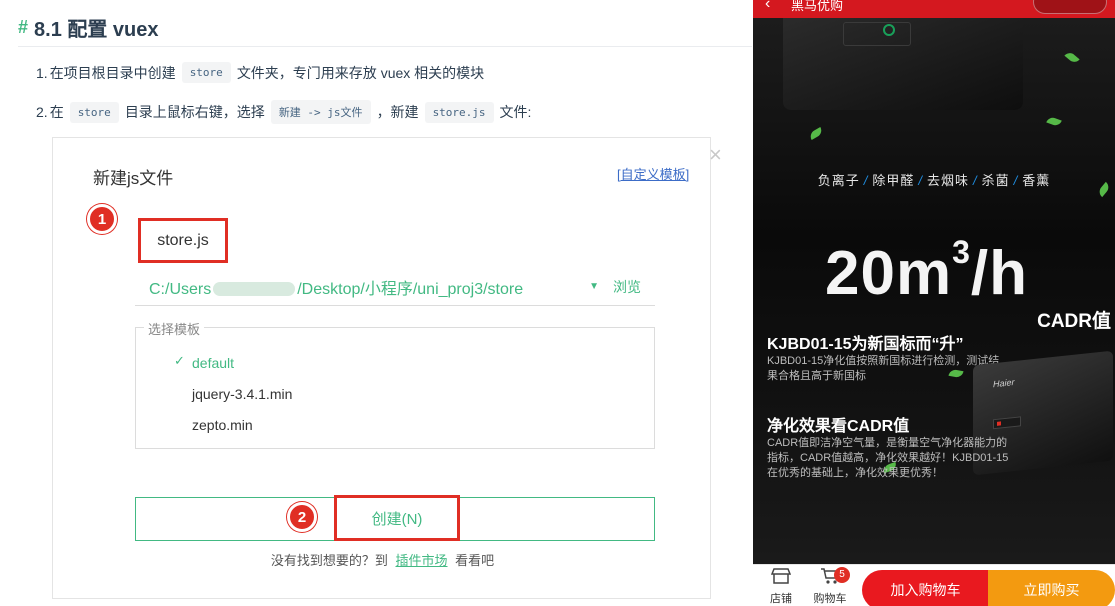  Describe the element at coordinates (830, 586) in the screenshot. I see `cart-tab: 购物车 5` at that location.